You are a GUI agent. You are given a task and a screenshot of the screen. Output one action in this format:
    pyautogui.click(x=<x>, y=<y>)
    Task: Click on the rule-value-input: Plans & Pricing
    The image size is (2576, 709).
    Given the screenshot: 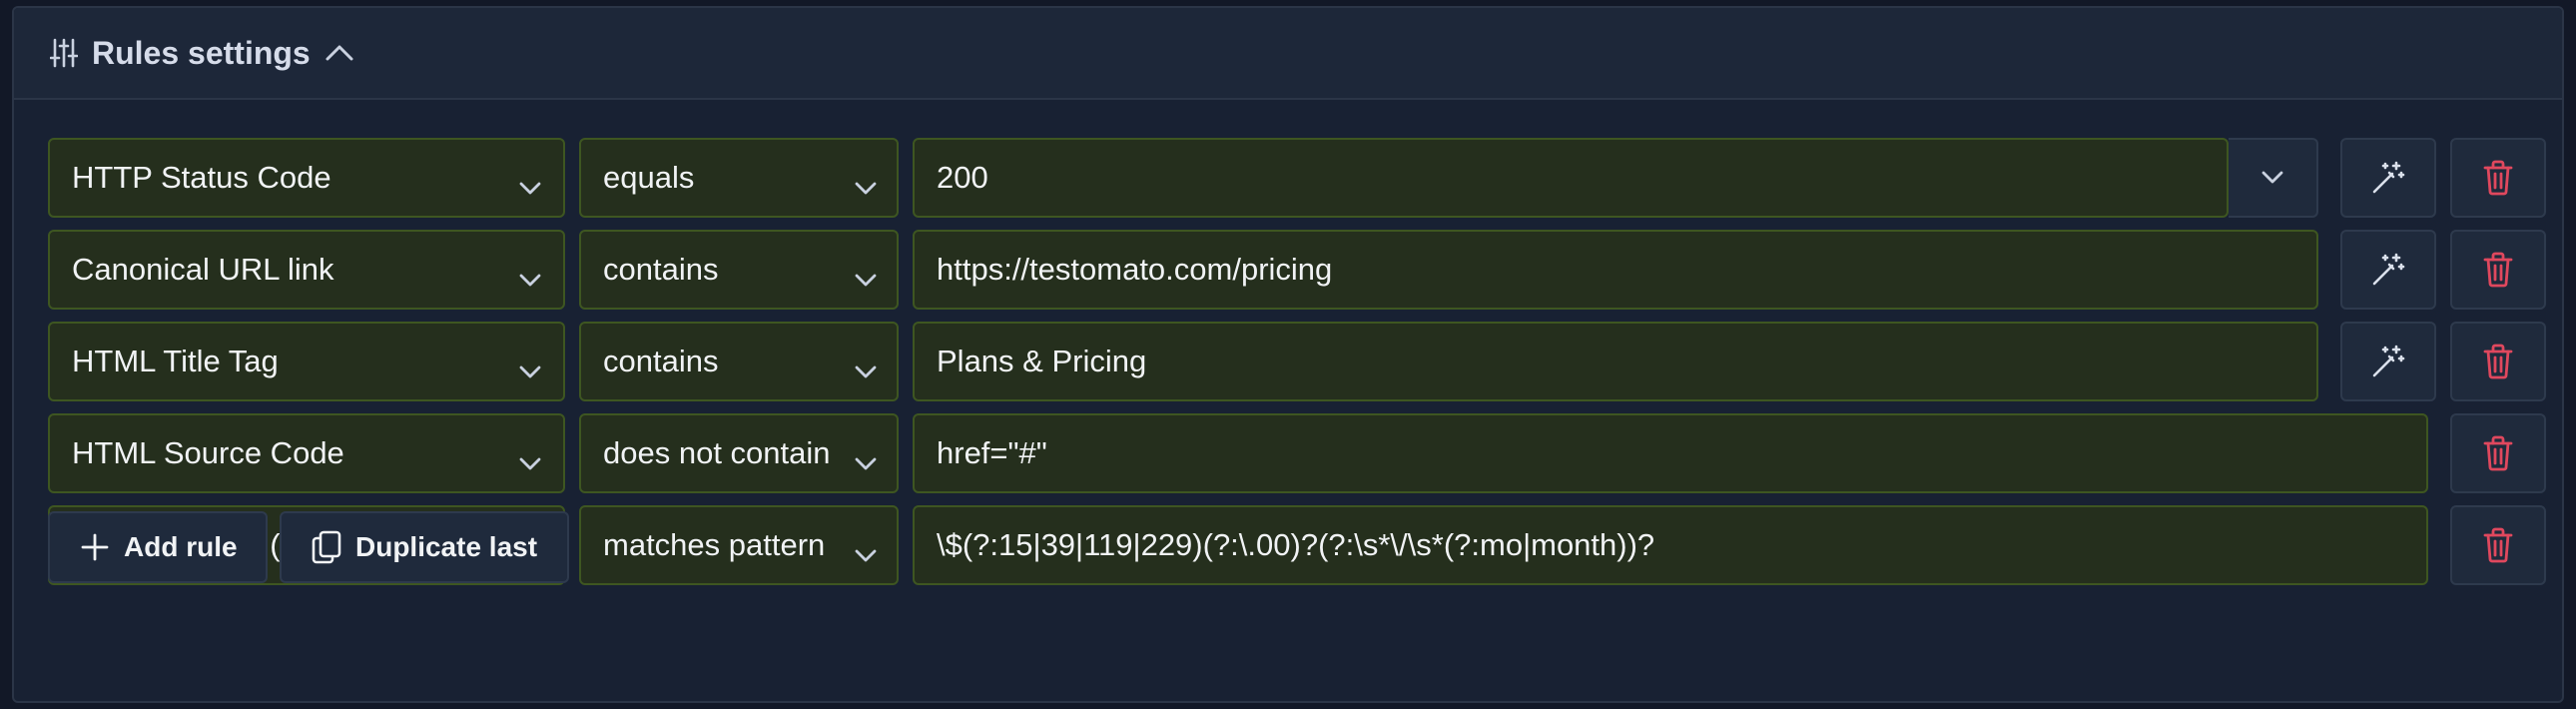 What is the action you would take?
    pyautogui.click(x=1615, y=361)
    